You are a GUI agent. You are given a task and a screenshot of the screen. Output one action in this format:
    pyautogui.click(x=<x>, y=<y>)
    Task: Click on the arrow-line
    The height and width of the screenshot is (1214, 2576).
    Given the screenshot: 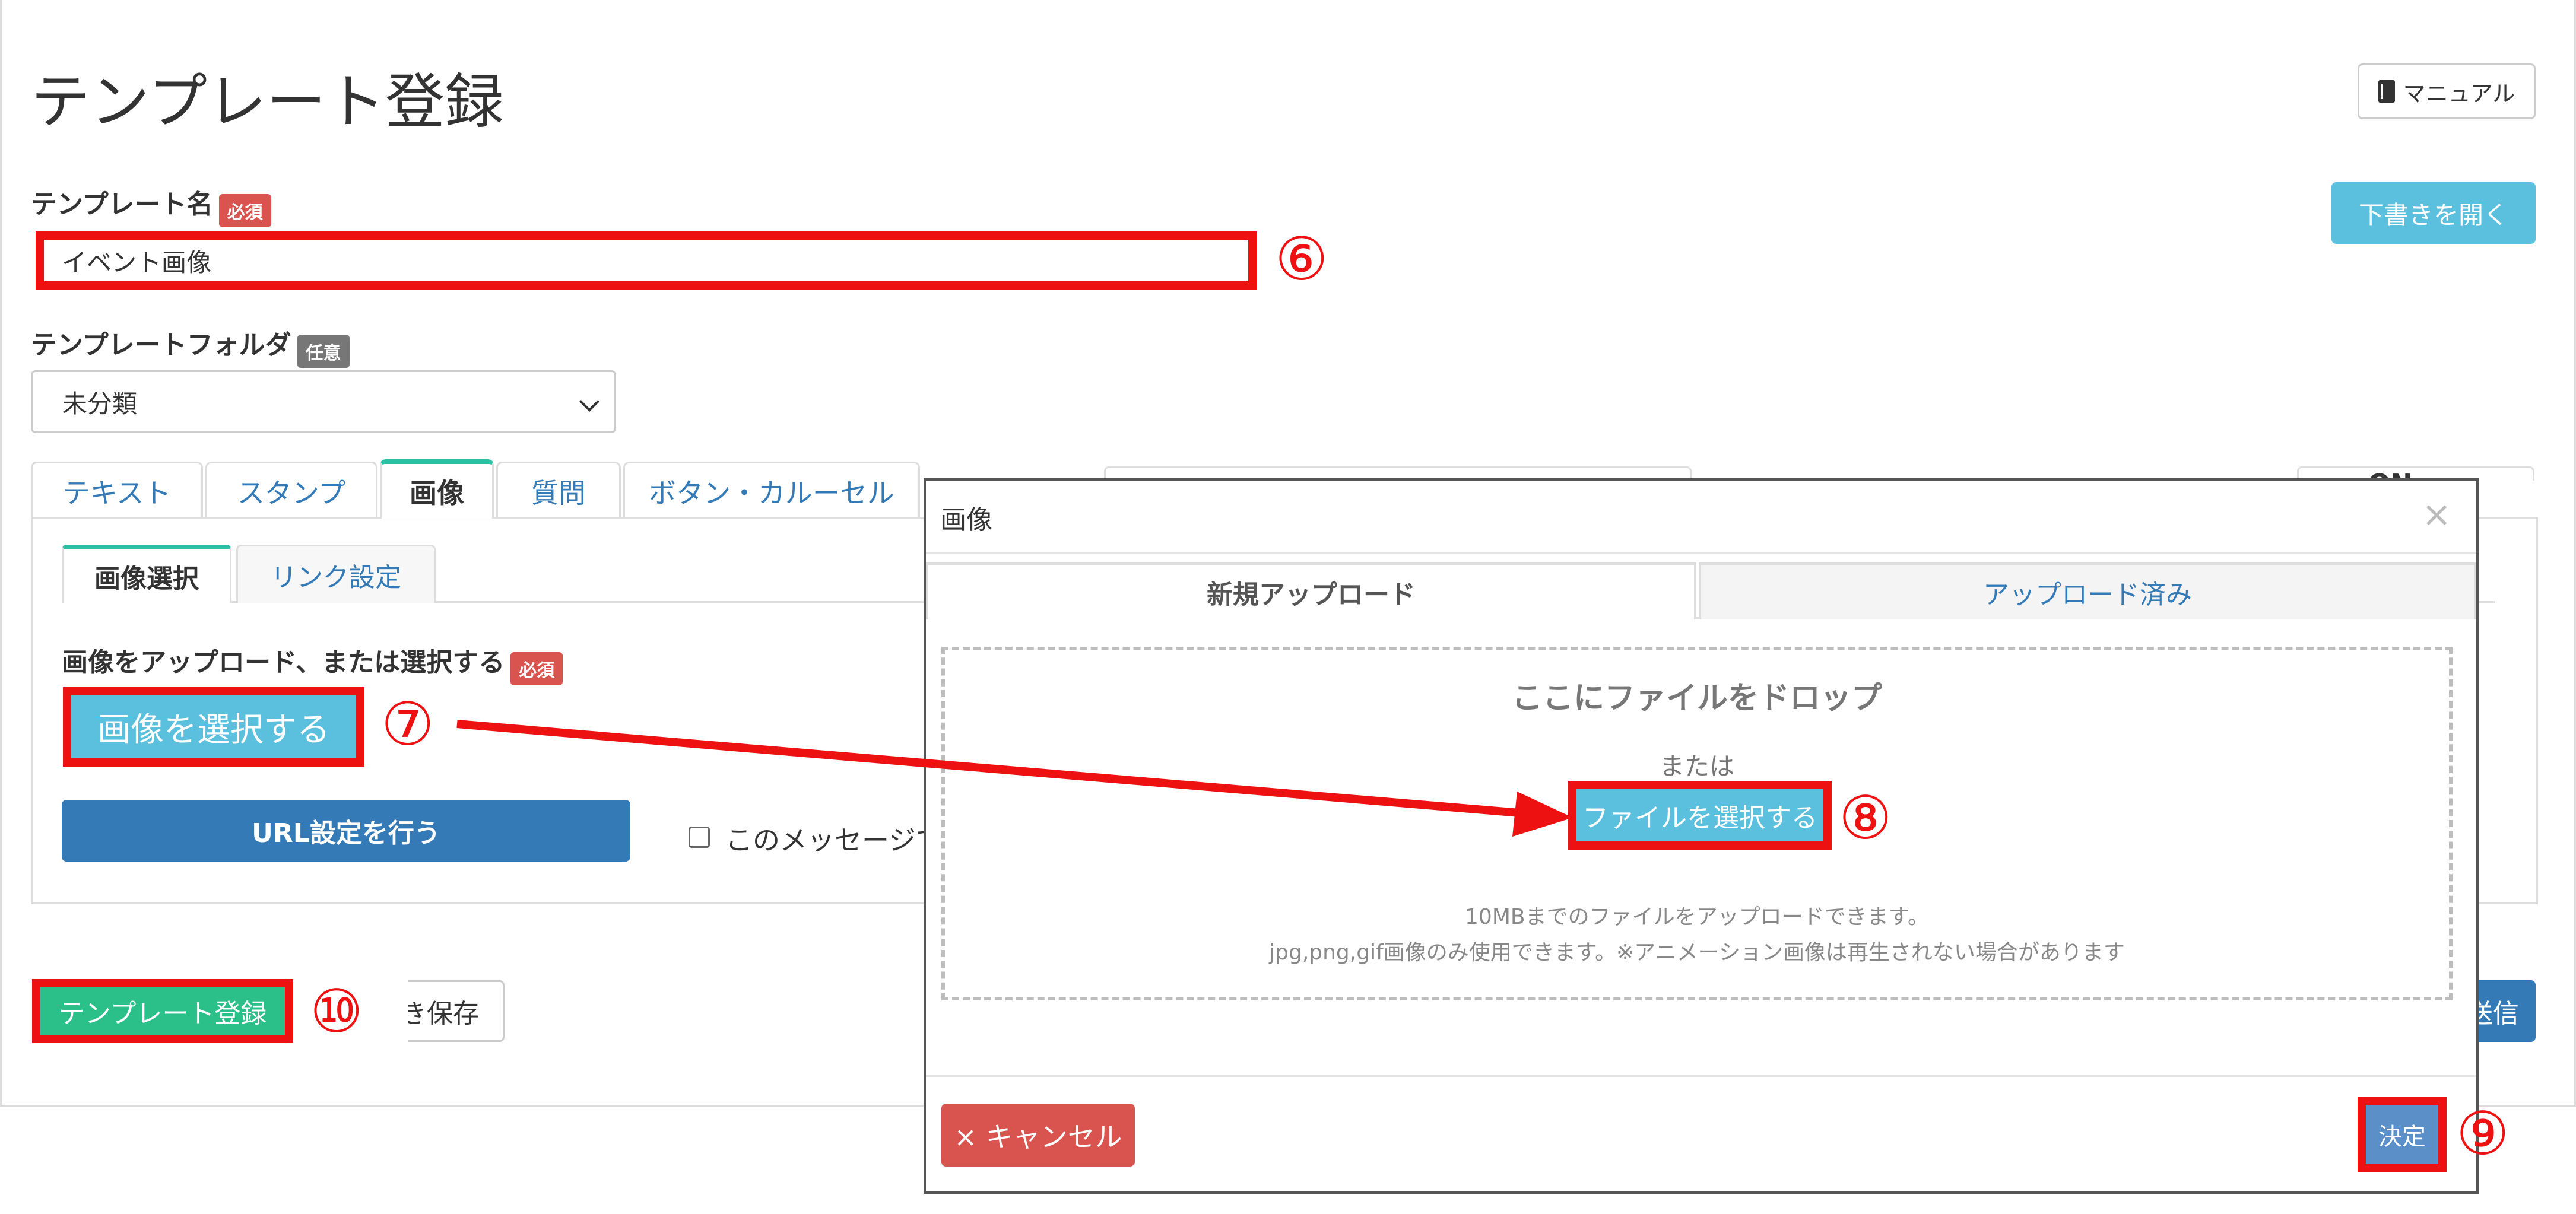 What is the action you would take?
    pyautogui.click(x=988, y=769)
    